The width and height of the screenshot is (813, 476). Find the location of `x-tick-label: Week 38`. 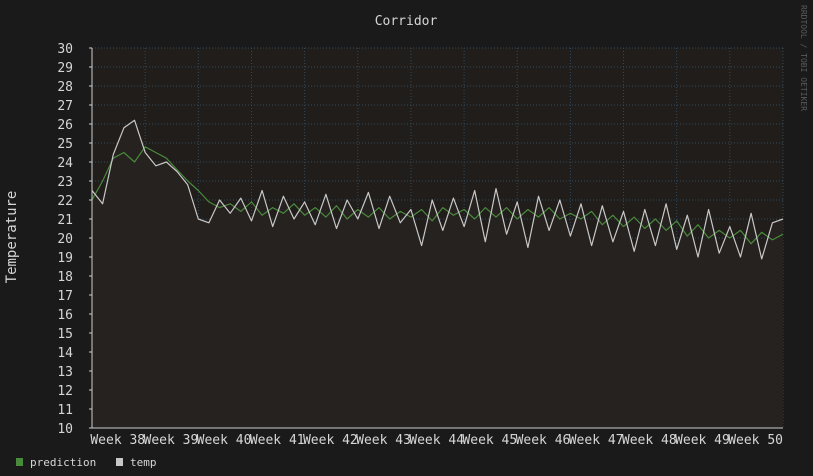

x-tick-label: Week 38 is located at coordinates (117, 440).